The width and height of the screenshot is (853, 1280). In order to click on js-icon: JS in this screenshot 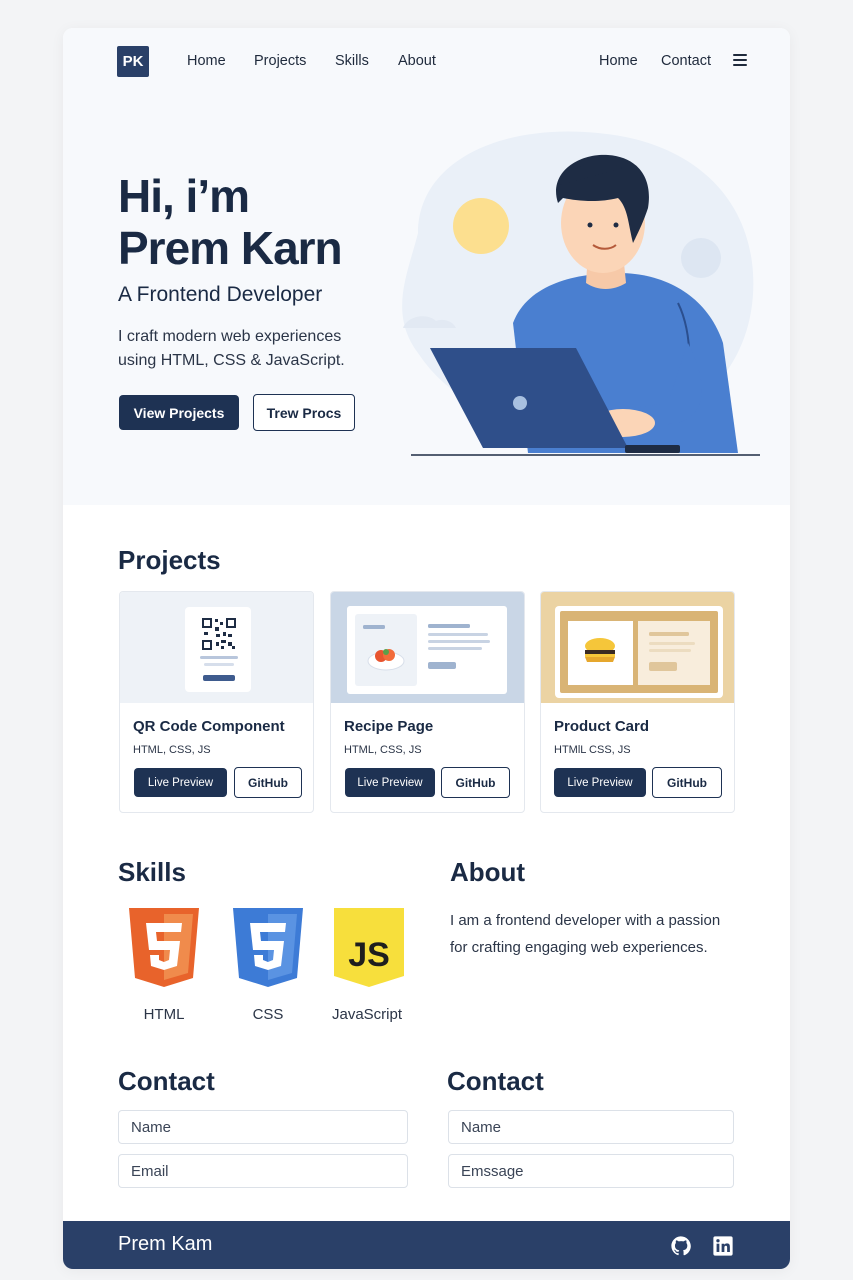, I will do `click(369, 947)`.